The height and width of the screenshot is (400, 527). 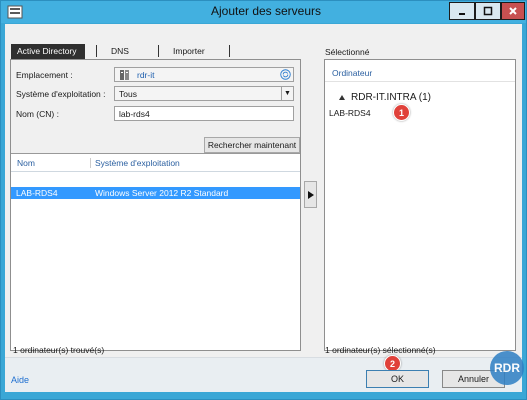 What do you see at coordinates (26, 163) in the screenshot?
I see `column-header-name: Nom` at bounding box center [26, 163].